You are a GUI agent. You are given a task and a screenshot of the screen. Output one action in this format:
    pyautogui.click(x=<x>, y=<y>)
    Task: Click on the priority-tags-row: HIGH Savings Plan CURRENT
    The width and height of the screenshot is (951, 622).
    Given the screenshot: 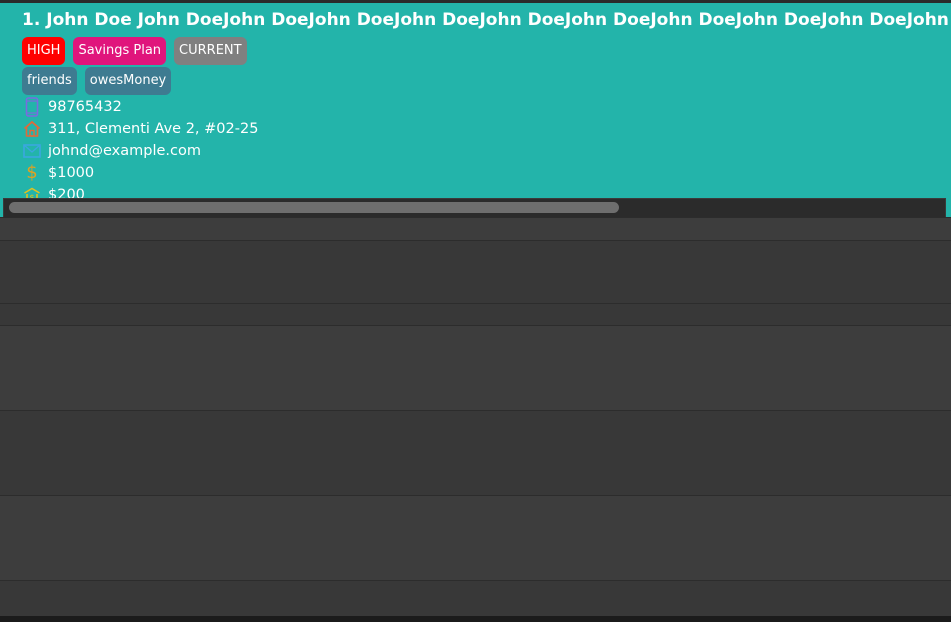 What is the action you would take?
    pyautogui.click(x=486, y=51)
    